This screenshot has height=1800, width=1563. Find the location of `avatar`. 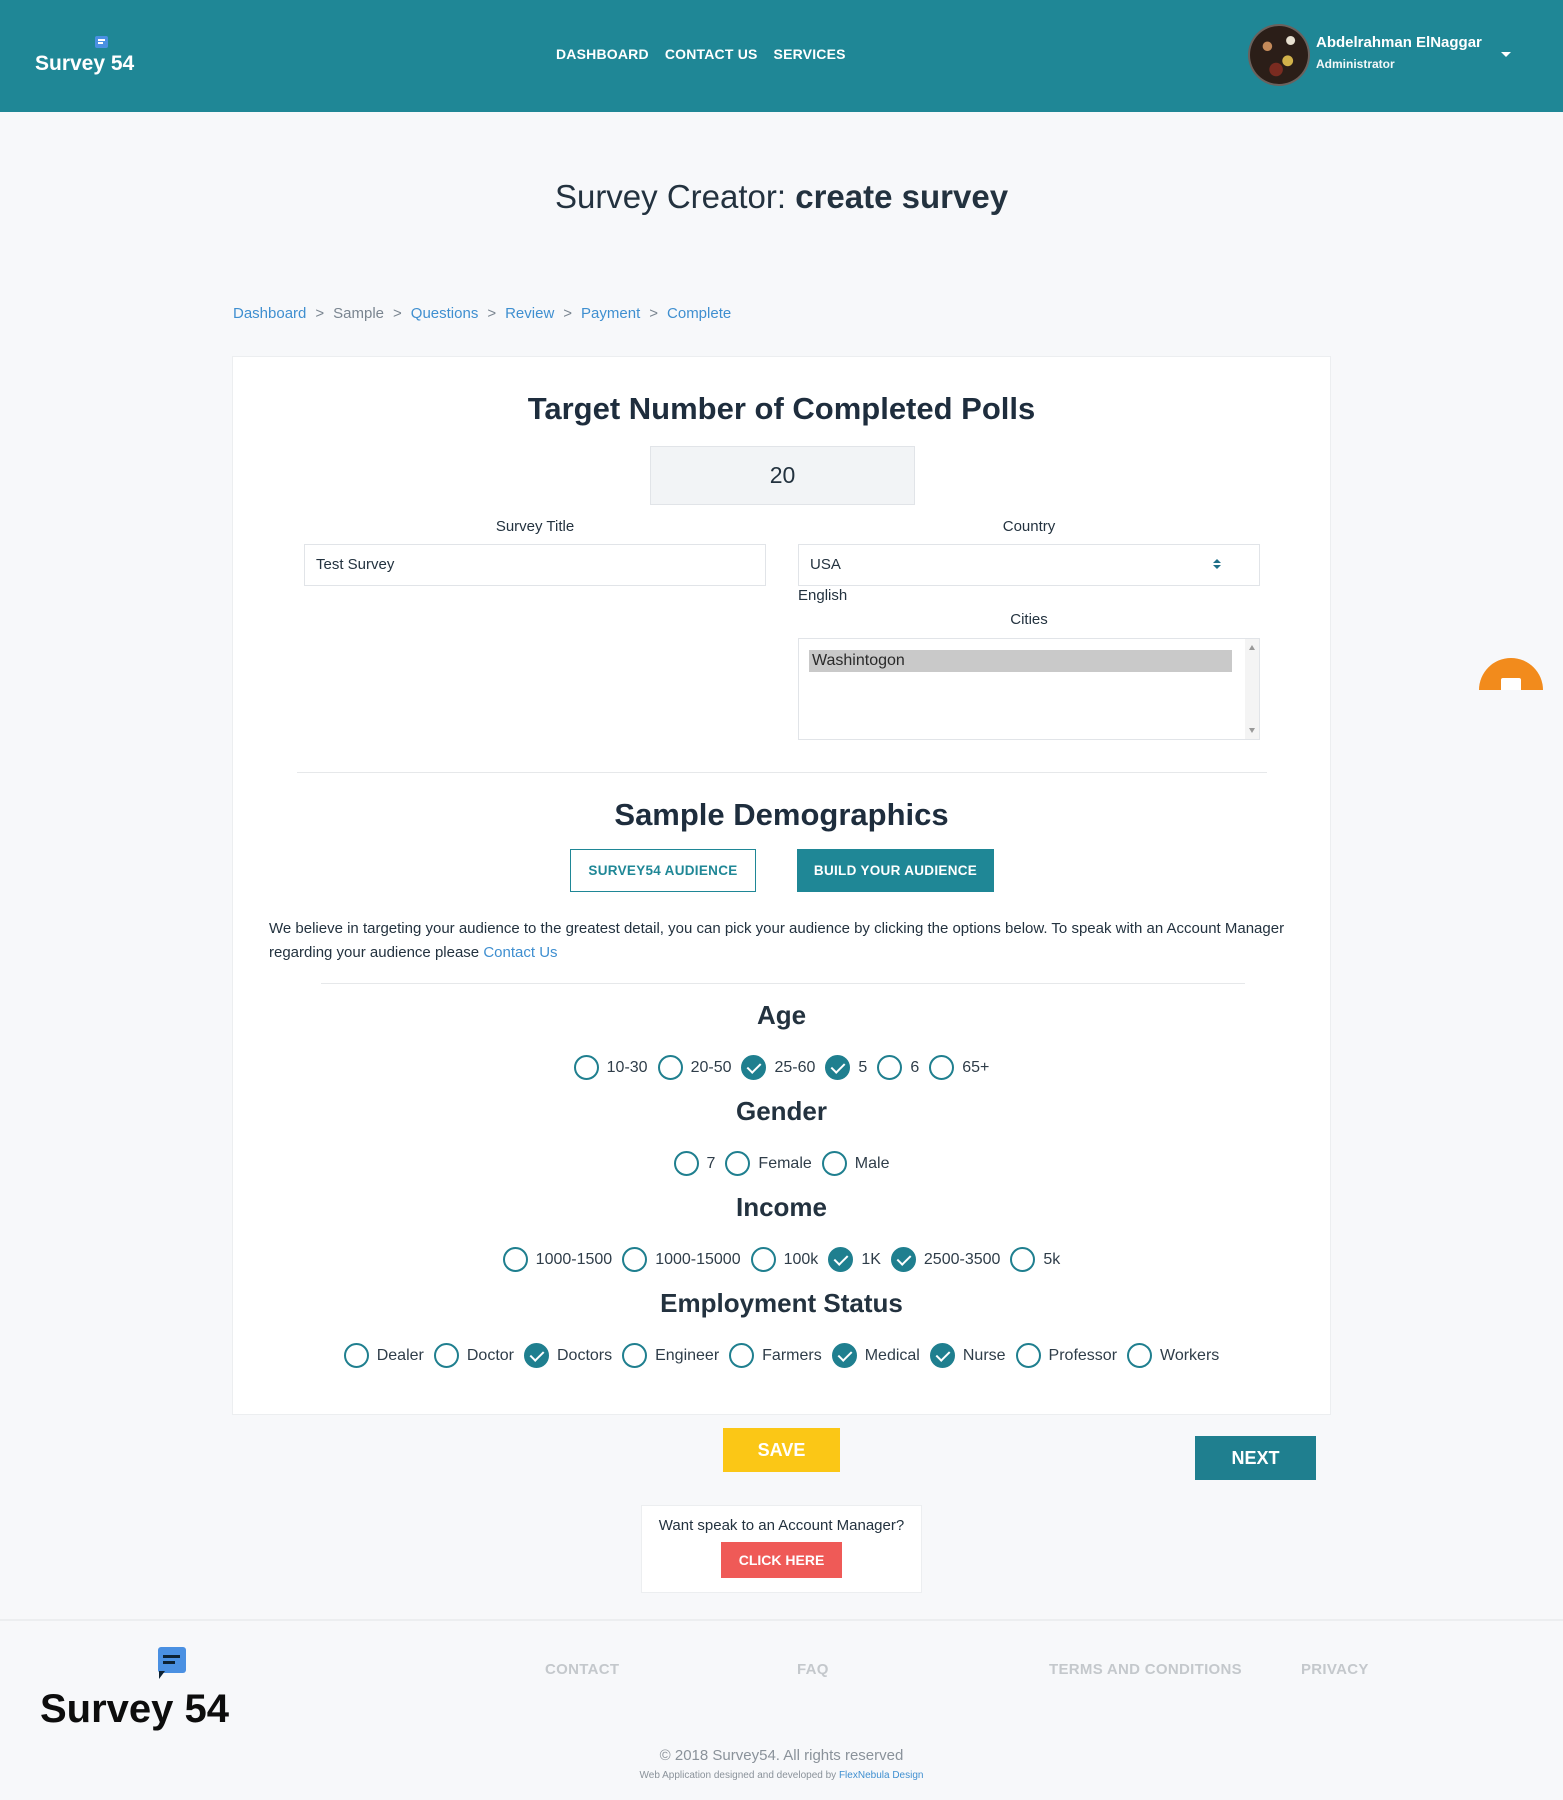

avatar is located at coordinates (1279, 55).